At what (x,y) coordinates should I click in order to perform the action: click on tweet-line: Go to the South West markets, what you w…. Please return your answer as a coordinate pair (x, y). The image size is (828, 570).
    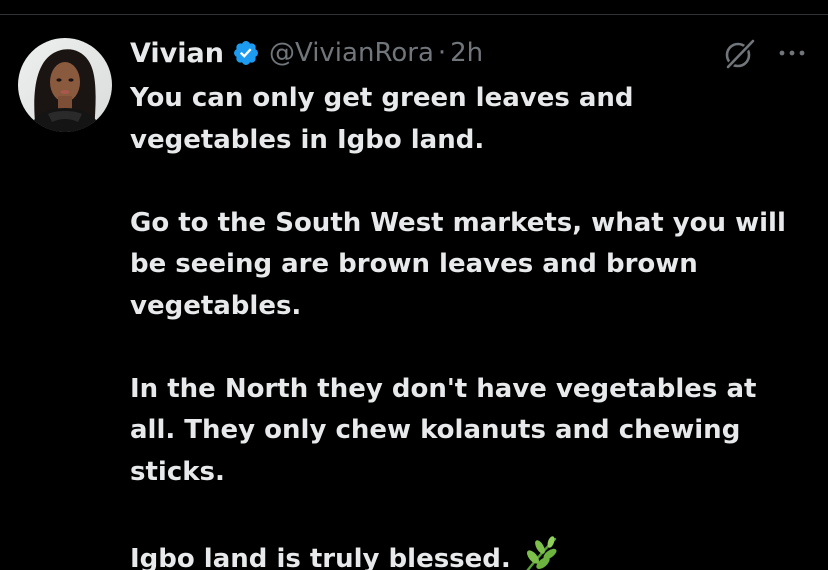
    Looking at the image, I should click on (458, 222).